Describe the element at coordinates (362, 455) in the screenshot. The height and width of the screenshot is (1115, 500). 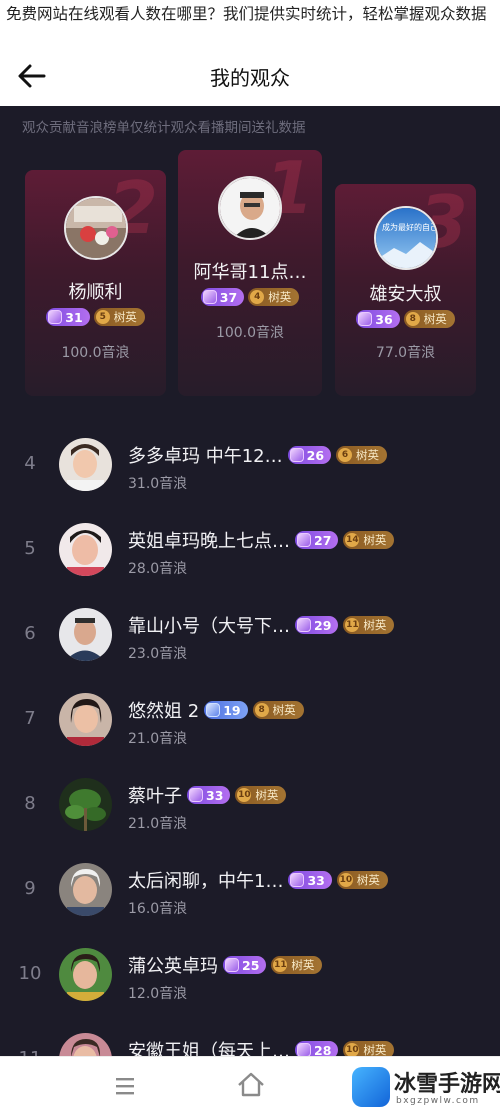
I see `fan-badge: 6 树英` at that location.